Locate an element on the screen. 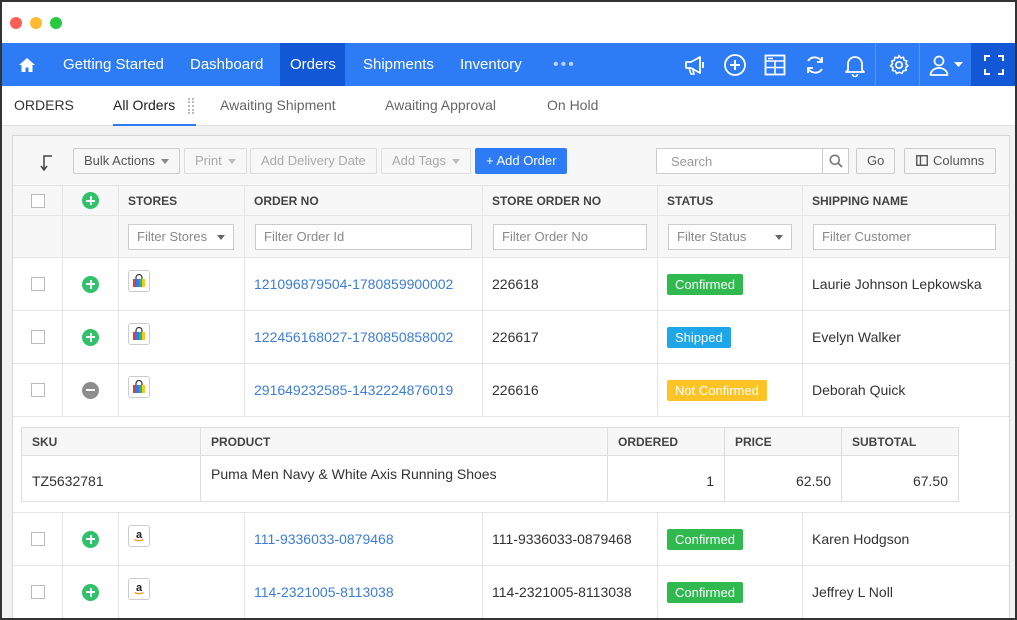 This screenshot has height=620, width=1017. sort-toggle-button is located at coordinates (47, 163).